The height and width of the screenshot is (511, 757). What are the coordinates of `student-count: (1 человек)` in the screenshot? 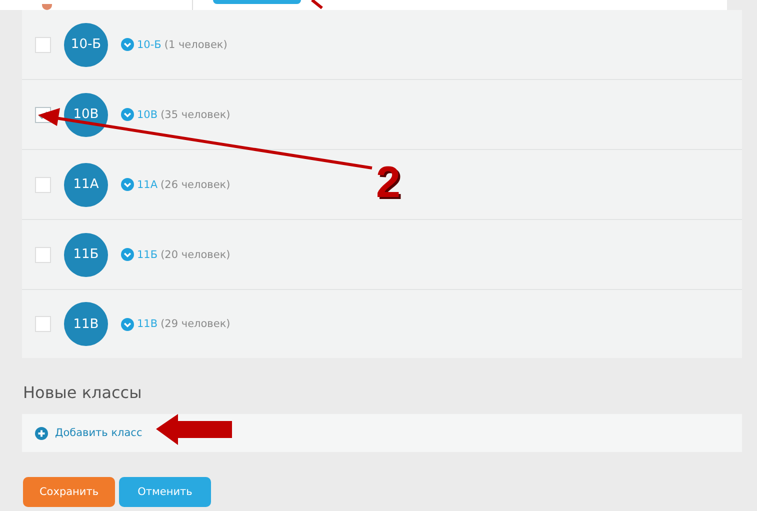 It's located at (196, 44).